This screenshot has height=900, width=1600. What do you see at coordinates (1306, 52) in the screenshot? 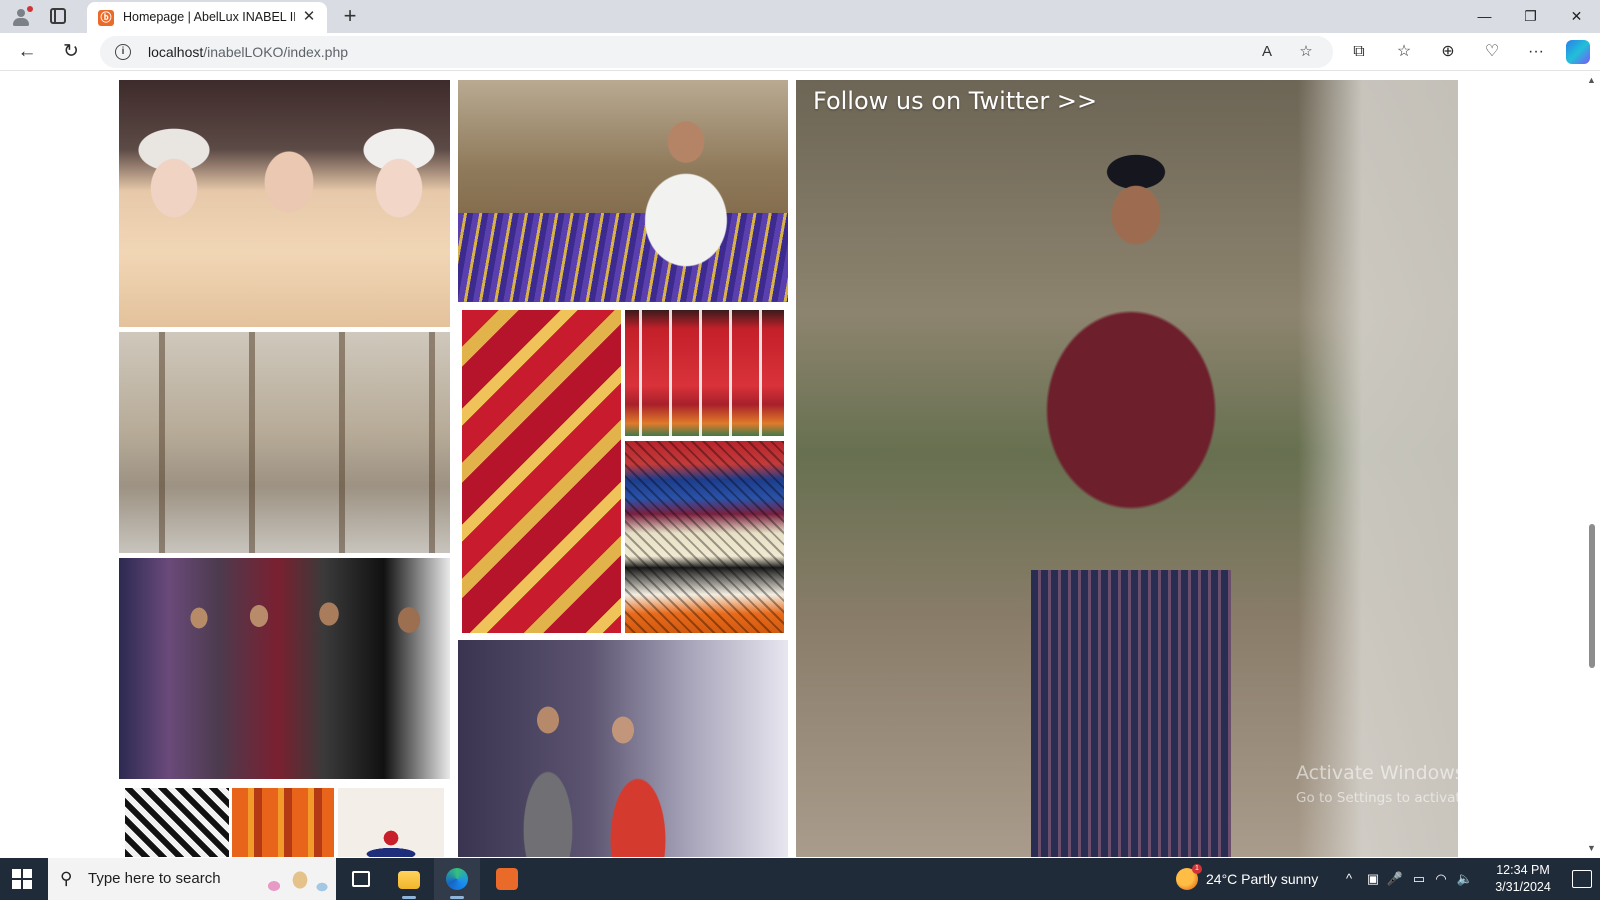
I see `add-favorite-icon: ☆` at bounding box center [1306, 52].